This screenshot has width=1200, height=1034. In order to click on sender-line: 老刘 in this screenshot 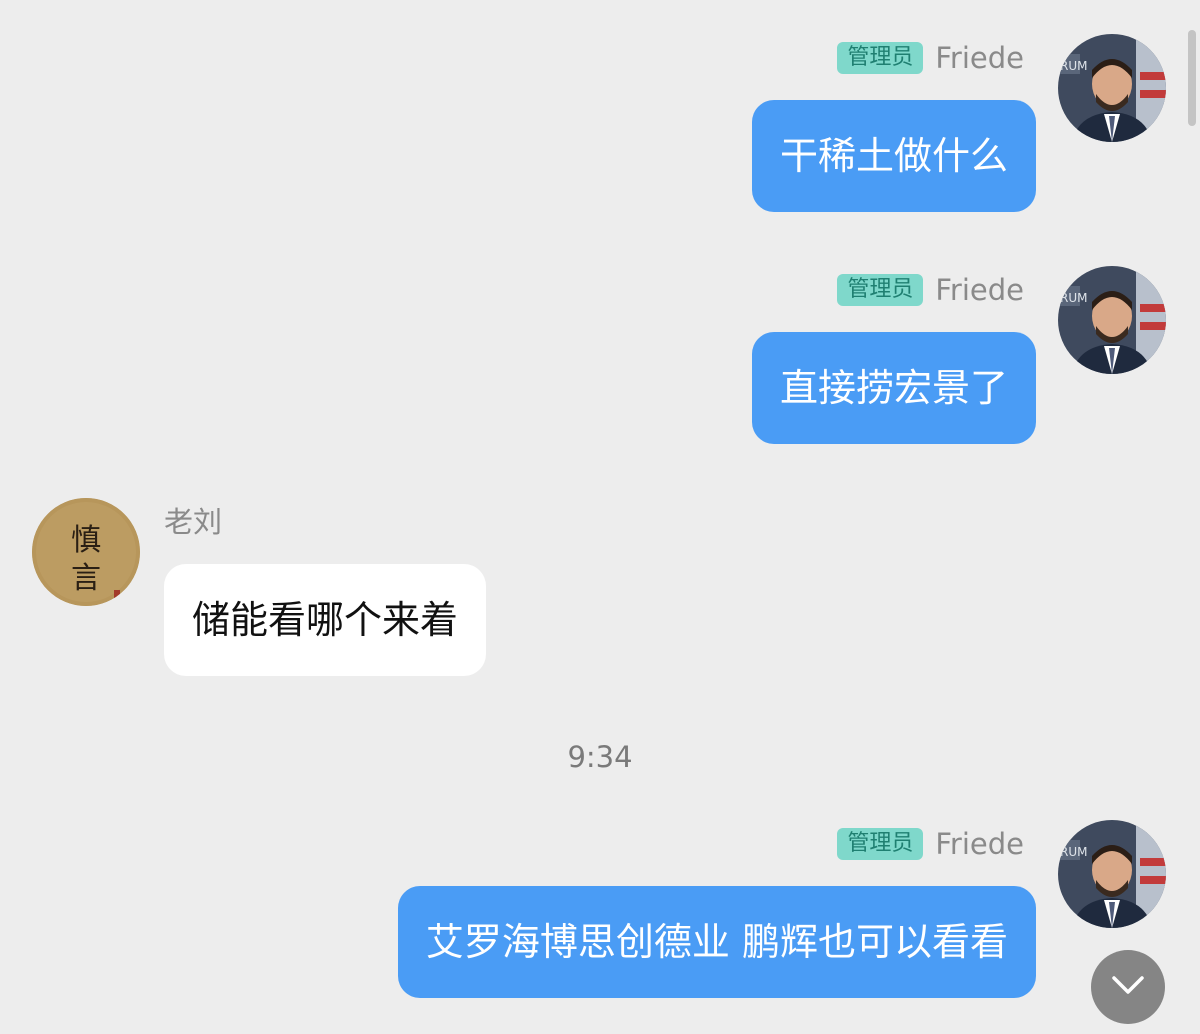, I will do `click(193, 520)`.